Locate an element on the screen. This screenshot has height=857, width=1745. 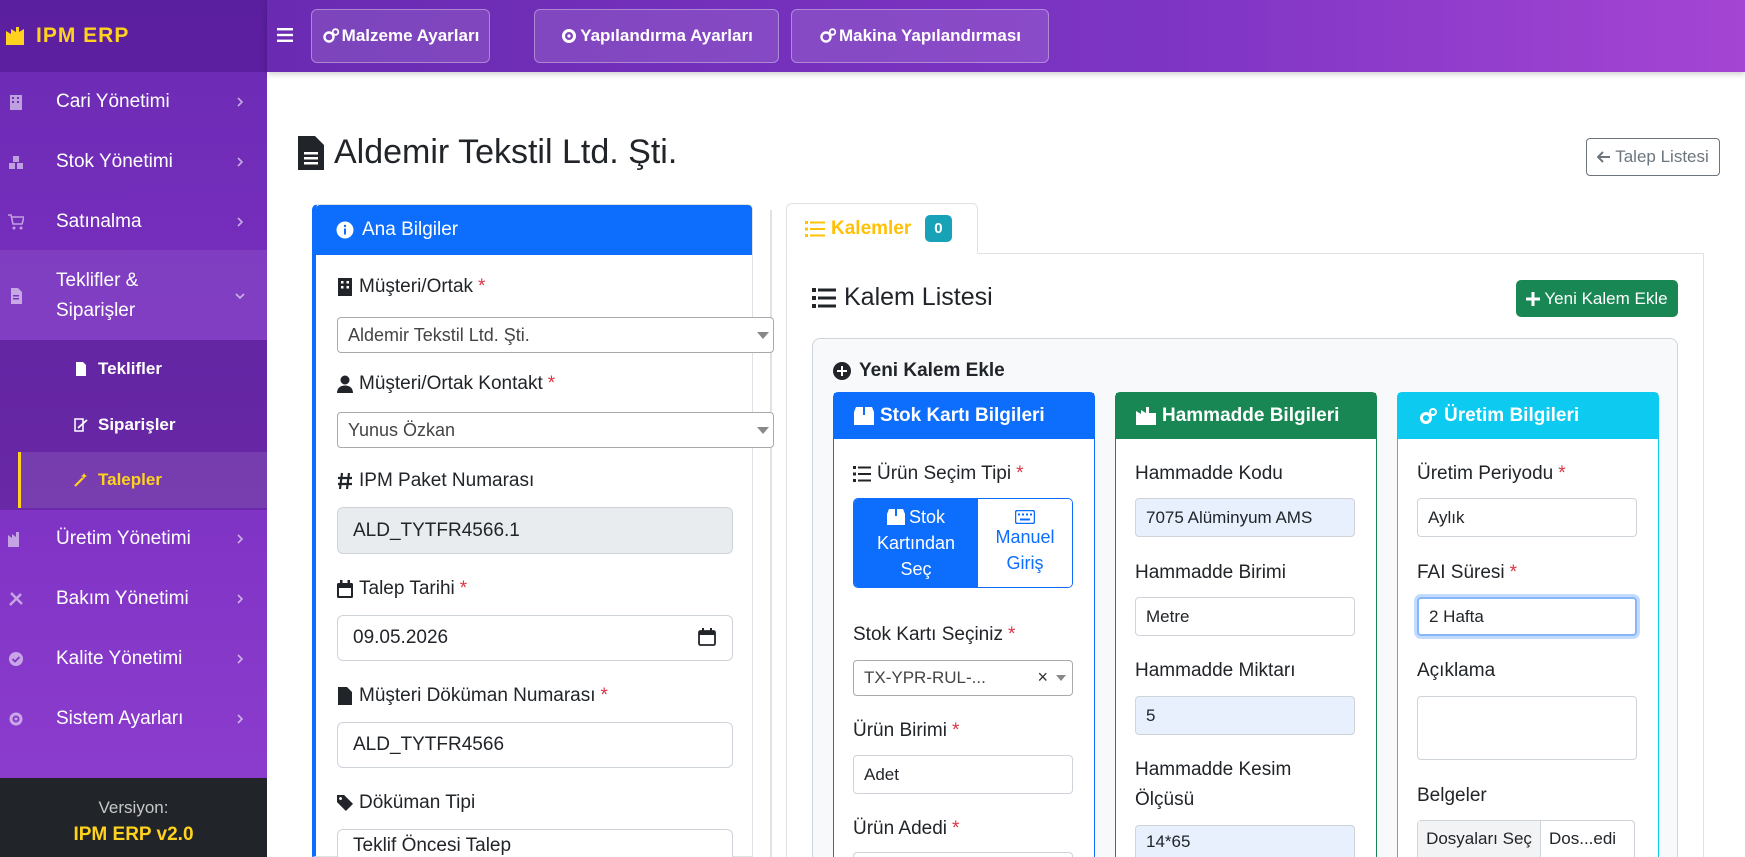
option-manual-entry: Manuel Giriş is located at coordinates (1025, 543).